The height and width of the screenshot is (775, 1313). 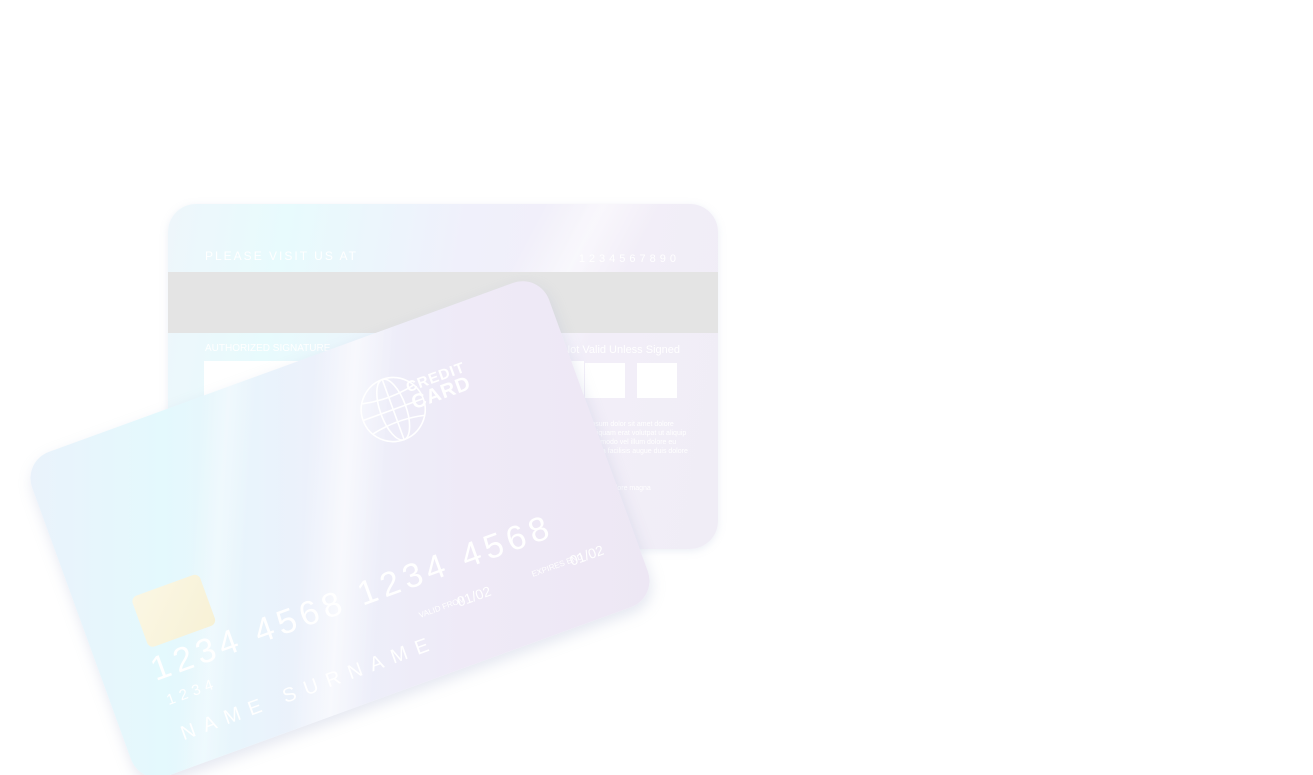 I want to click on credit-card-logo: CREDIT CARD, so click(x=430, y=396).